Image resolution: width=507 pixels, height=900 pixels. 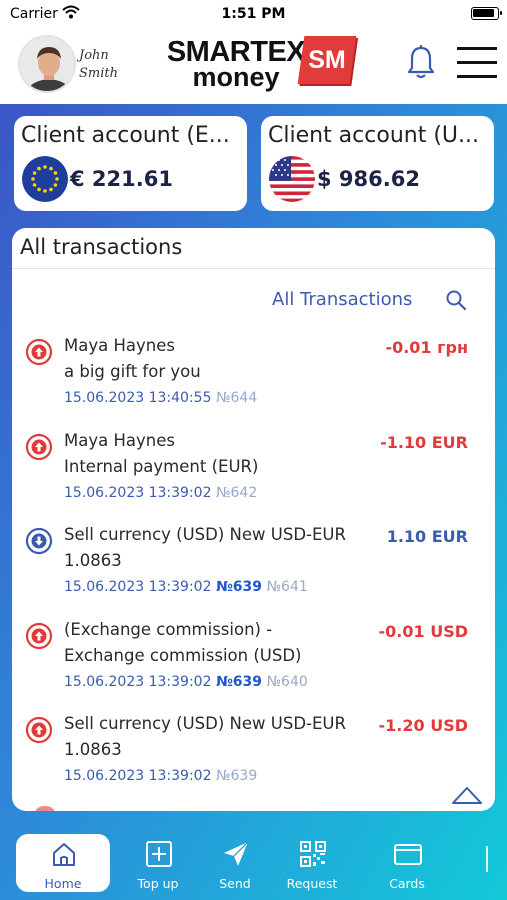 What do you see at coordinates (408, 854) in the screenshot?
I see `card-icon` at bounding box center [408, 854].